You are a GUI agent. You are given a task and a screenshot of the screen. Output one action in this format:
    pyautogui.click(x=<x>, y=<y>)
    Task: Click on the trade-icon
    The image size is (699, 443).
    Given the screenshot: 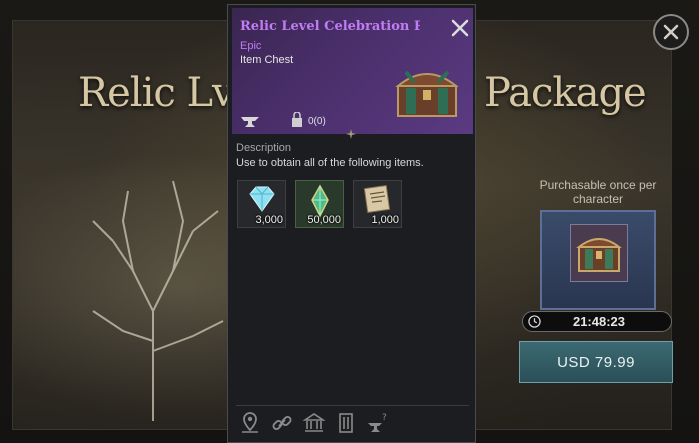 What is the action you would take?
    pyautogui.click(x=297, y=119)
    